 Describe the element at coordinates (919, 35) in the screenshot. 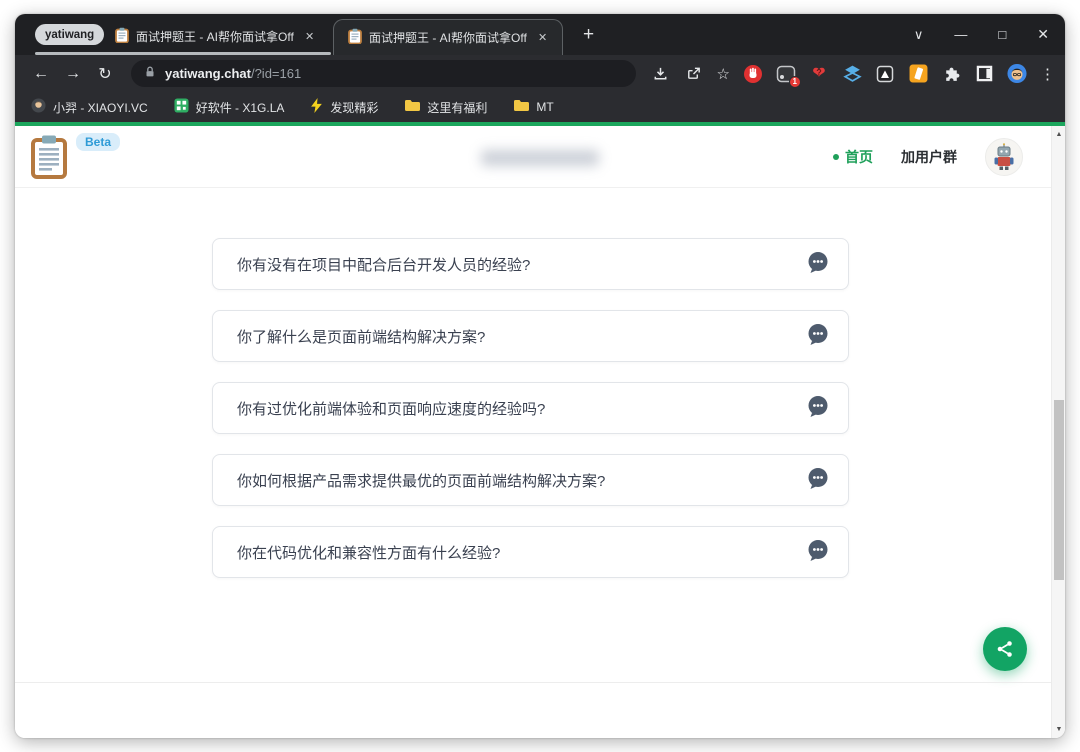

I see `tab-search-chevron-icon: ∨` at that location.